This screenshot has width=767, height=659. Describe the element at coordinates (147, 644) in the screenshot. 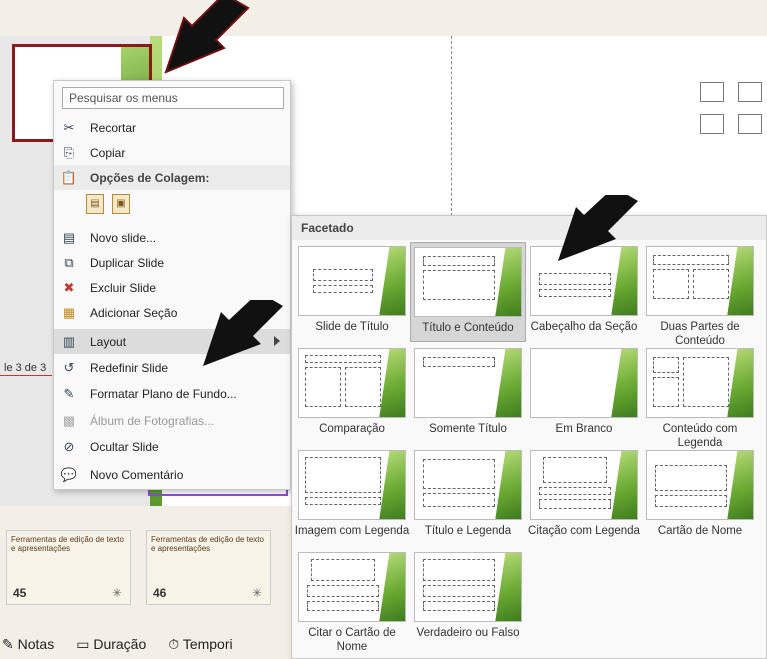

I see `status-bar: ✎ Notas ▭ Duração ⏱ Tempori` at that location.